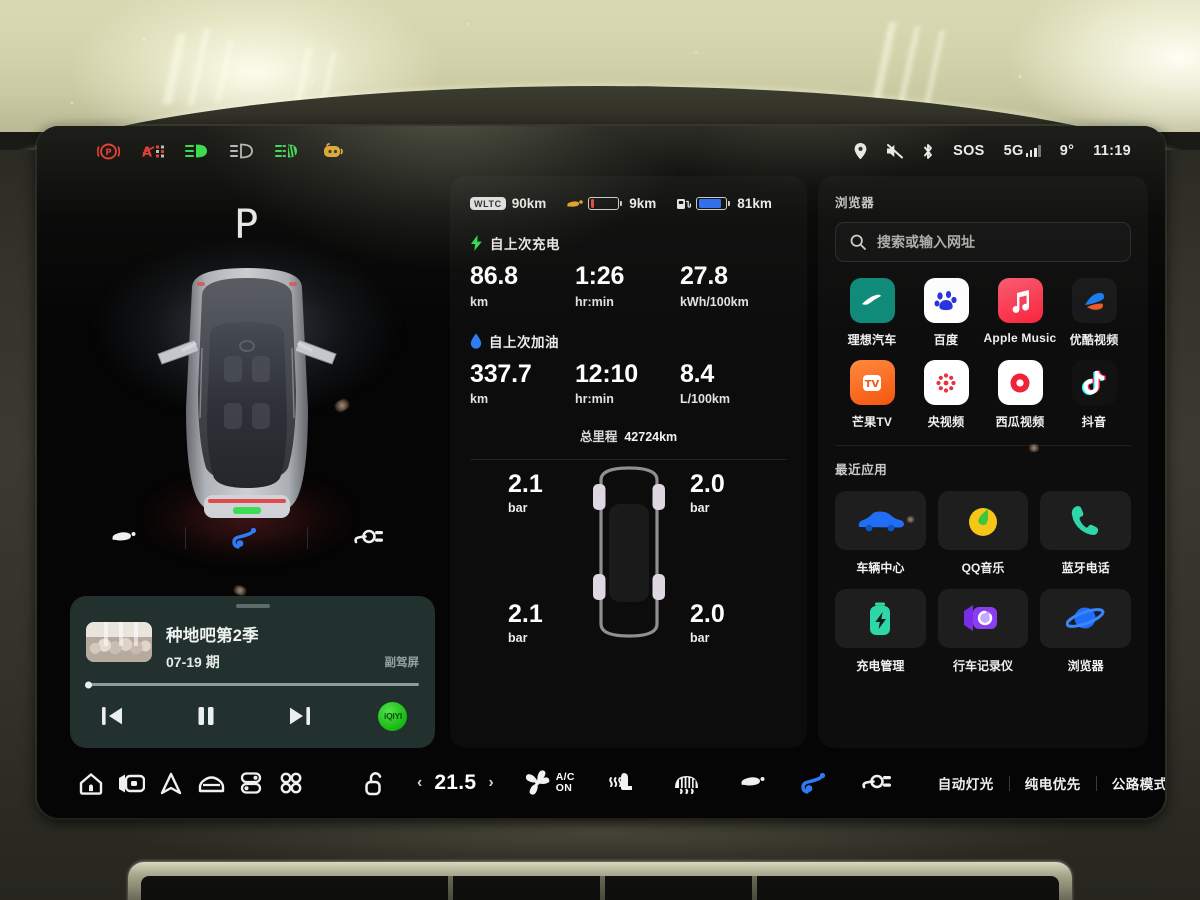 This screenshot has height=900, width=1200. Describe the element at coordinates (983, 533) in the screenshot. I see `recent-app-qq-music: QQ音乐` at that location.